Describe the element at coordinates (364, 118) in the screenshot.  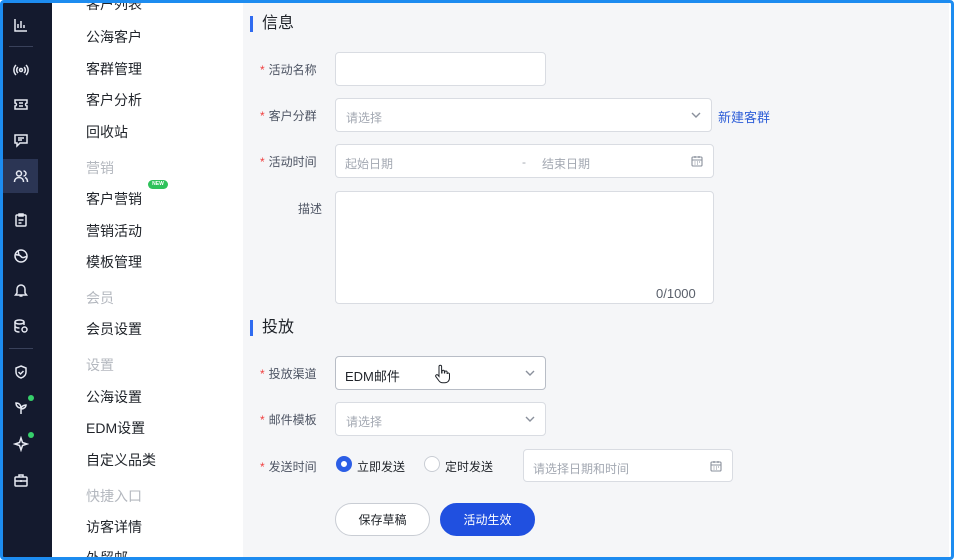
I see `segment-placeholder: 请选择` at that location.